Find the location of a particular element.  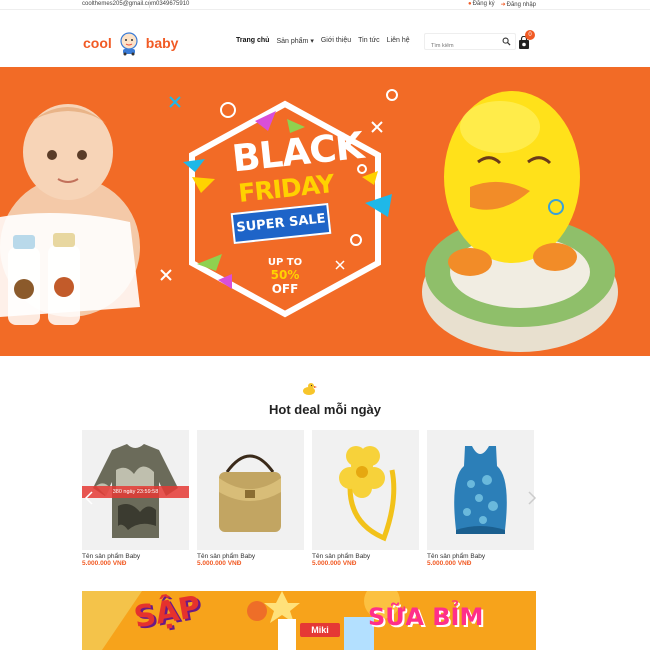

up-to-text: UP TO is located at coordinates (285, 262).